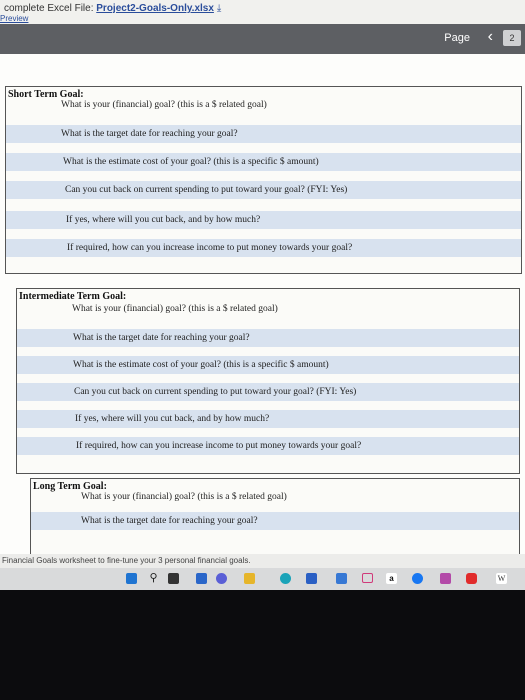  I want to click on windows-icon, so click(131, 578).